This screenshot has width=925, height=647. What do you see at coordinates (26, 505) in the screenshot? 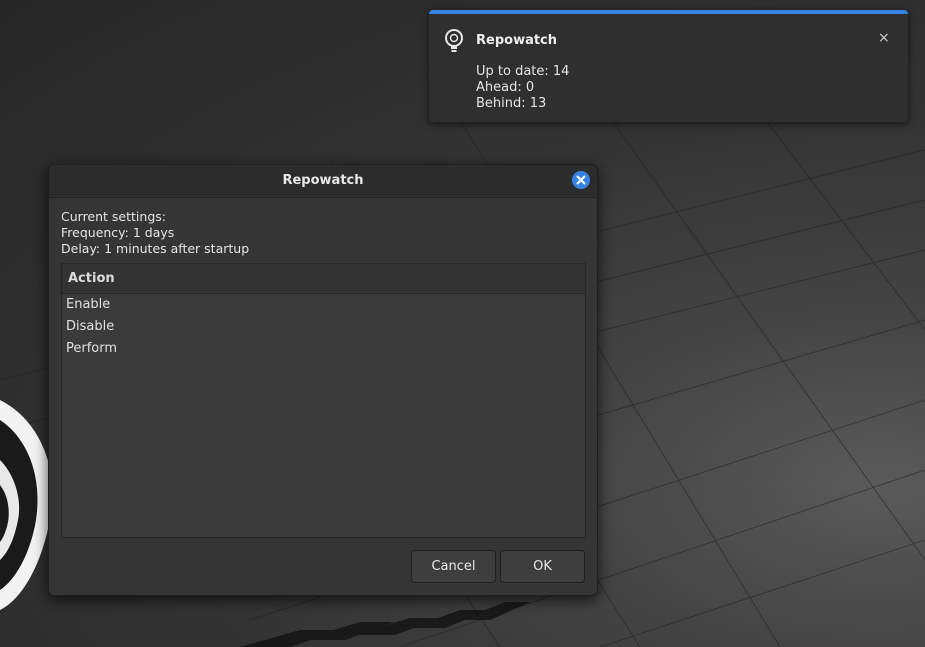
I see `distro-logo` at bounding box center [26, 505].